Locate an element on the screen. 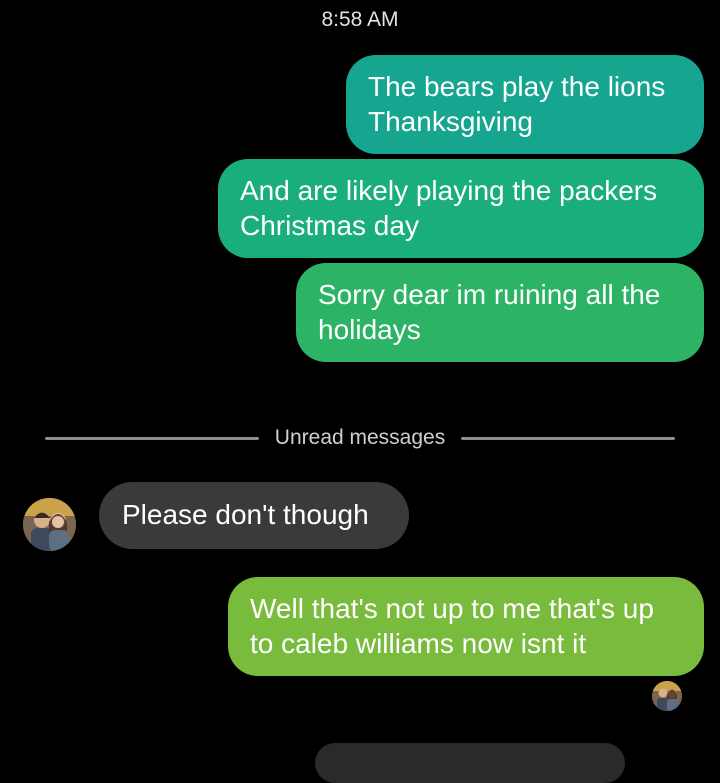 Image resolution: width=720 pixels, height=783 pixels. contact-avatar is located at coordinates (49, 524).